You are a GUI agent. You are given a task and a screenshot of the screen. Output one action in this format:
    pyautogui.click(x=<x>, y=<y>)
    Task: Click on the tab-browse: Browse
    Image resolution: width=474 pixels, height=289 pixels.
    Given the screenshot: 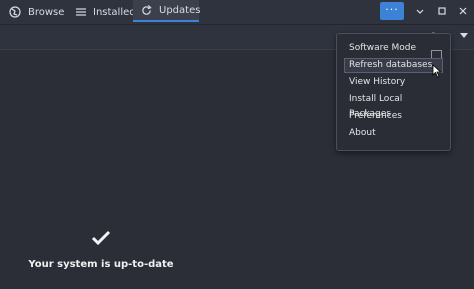 What is the action you would take?
    pyautogui.click(x=36, y=12)
    